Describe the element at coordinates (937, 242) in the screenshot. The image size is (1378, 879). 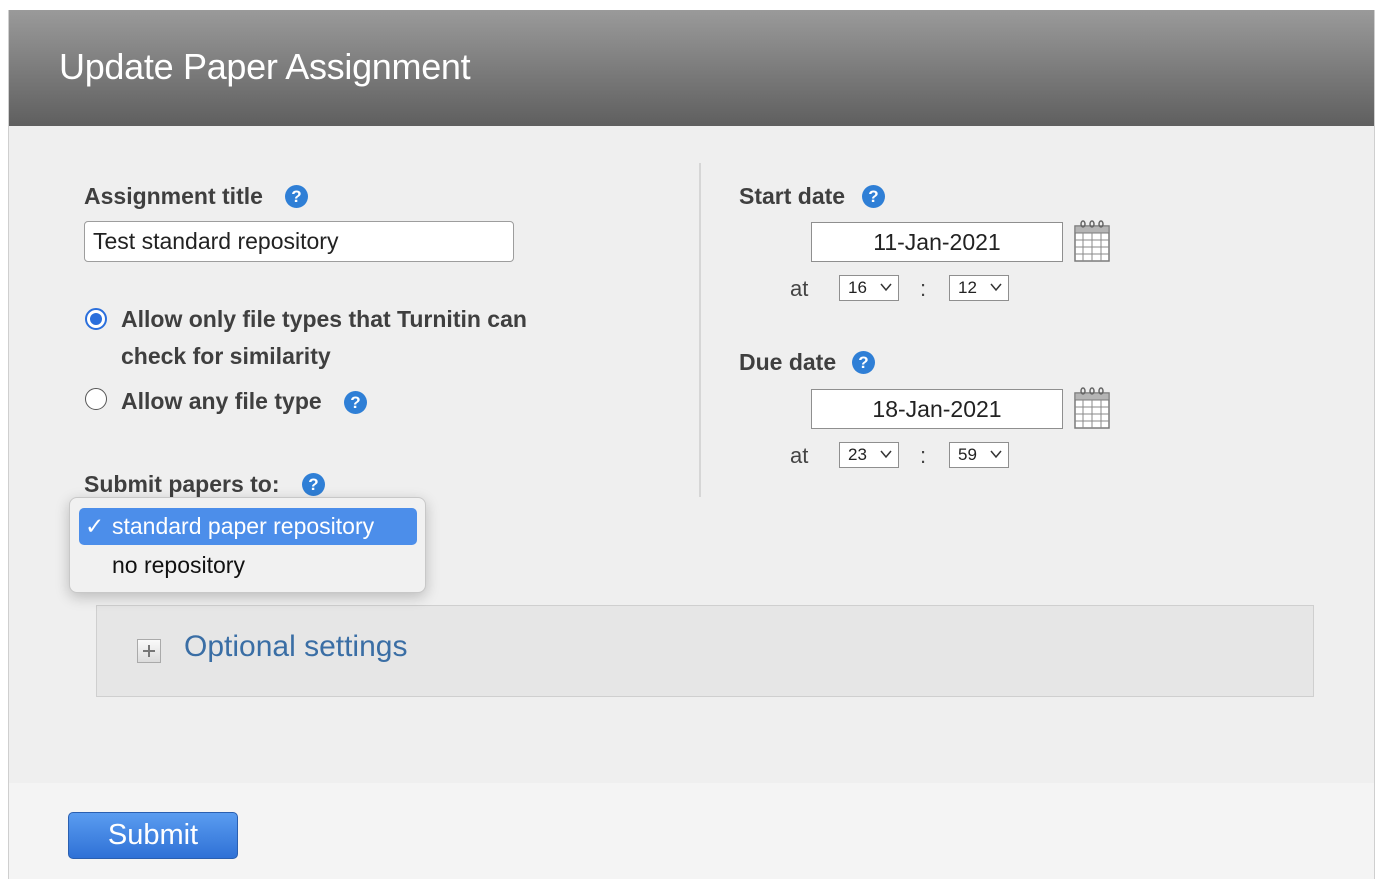
I see `start-date-input: 11-Jan-2021` at that location.